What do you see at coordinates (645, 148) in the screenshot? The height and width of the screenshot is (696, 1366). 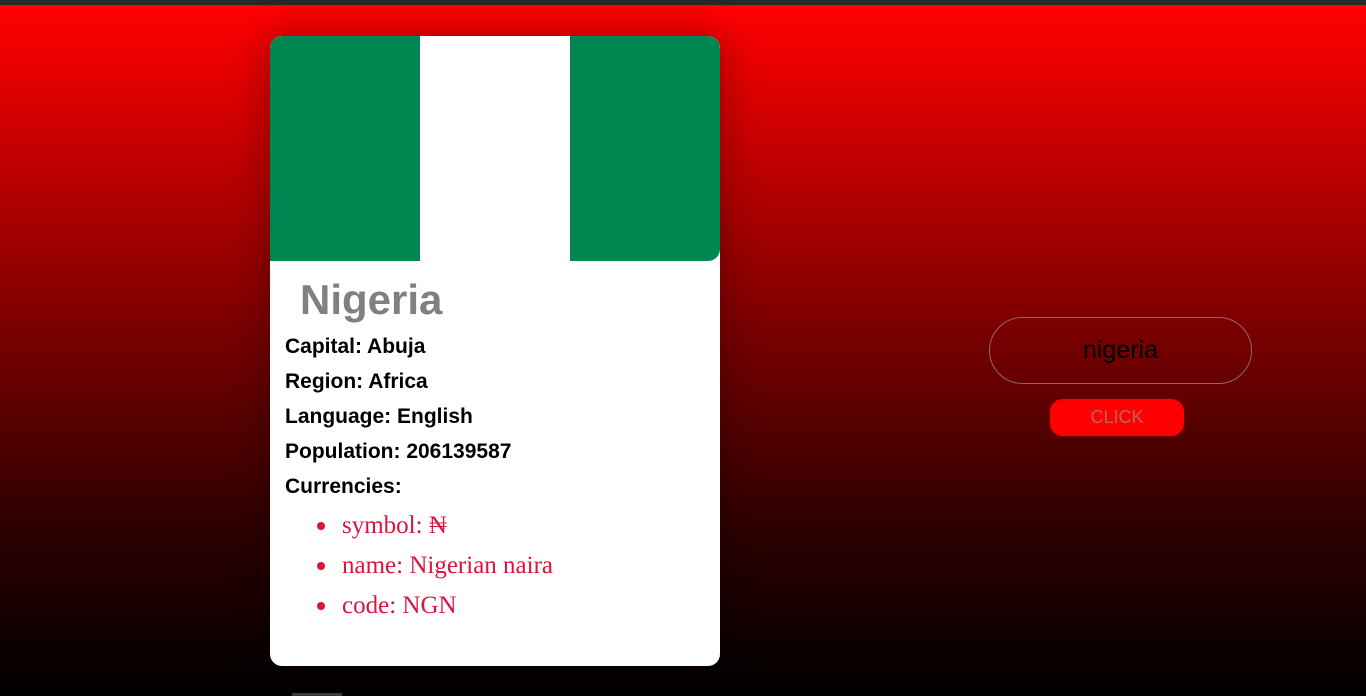 I see `flag-stripe-right` at bounding box center [645, 148].